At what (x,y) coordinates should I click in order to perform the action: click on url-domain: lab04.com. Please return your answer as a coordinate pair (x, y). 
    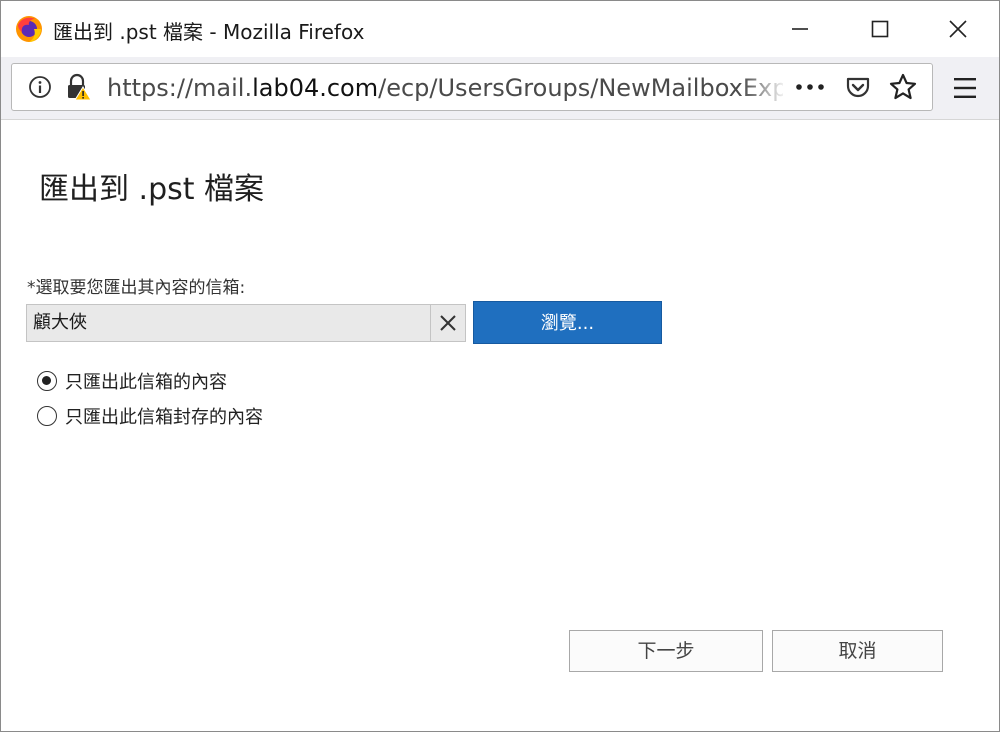
    Looking at the image, I should click on (315, 88).